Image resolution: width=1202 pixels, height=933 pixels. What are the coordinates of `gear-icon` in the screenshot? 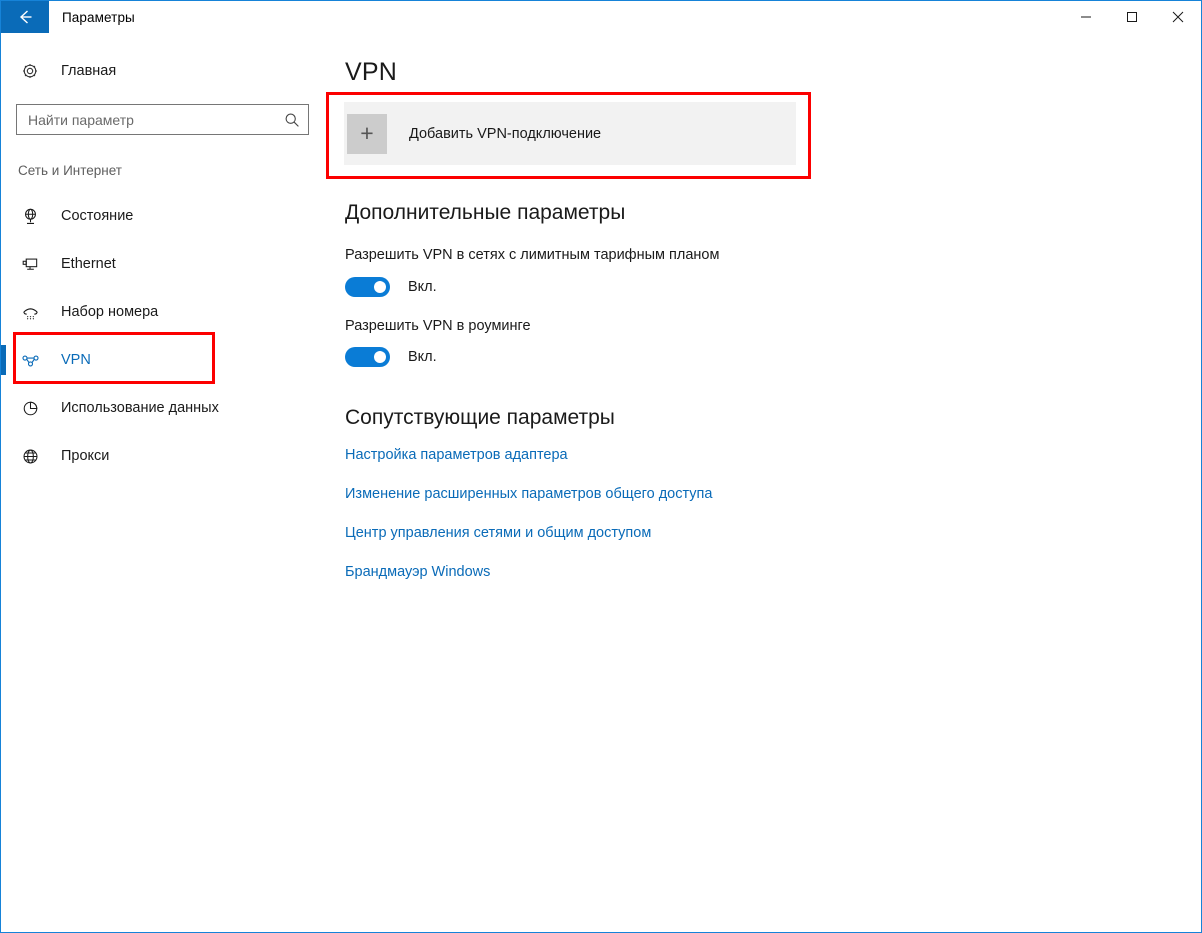 It's located at (30, 71).